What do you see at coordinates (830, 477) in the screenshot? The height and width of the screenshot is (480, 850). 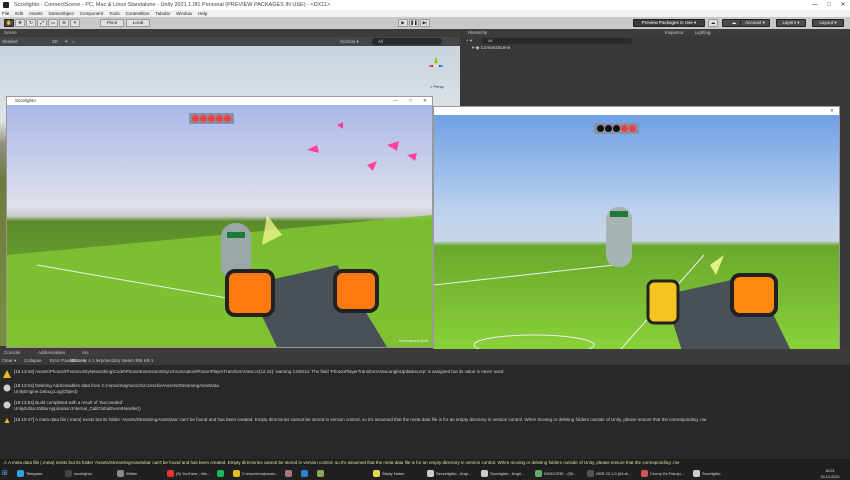 I see `clock-date: 30.10.2020` at bounding box center [830, 477].